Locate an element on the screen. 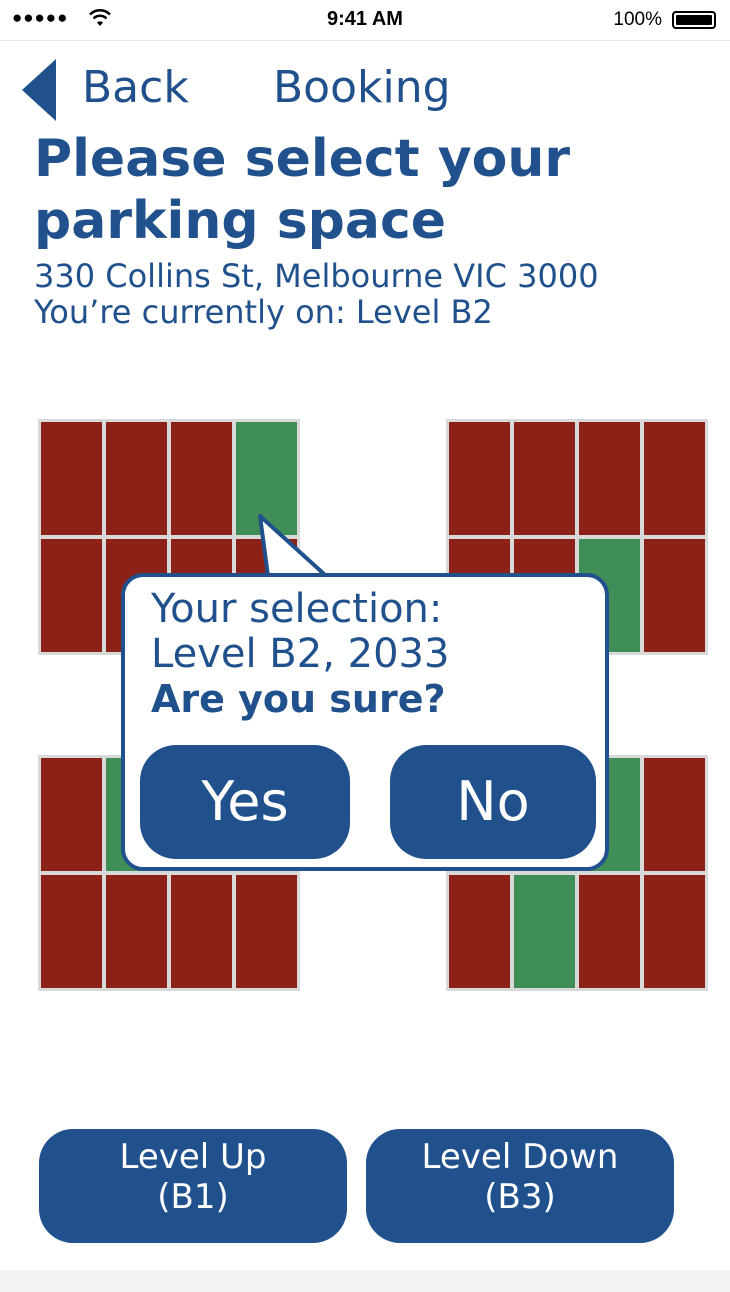 Image resolution: width=730 pixels, height=1292 pixels. nav-title: Booking is located at coordinates (362, 87).